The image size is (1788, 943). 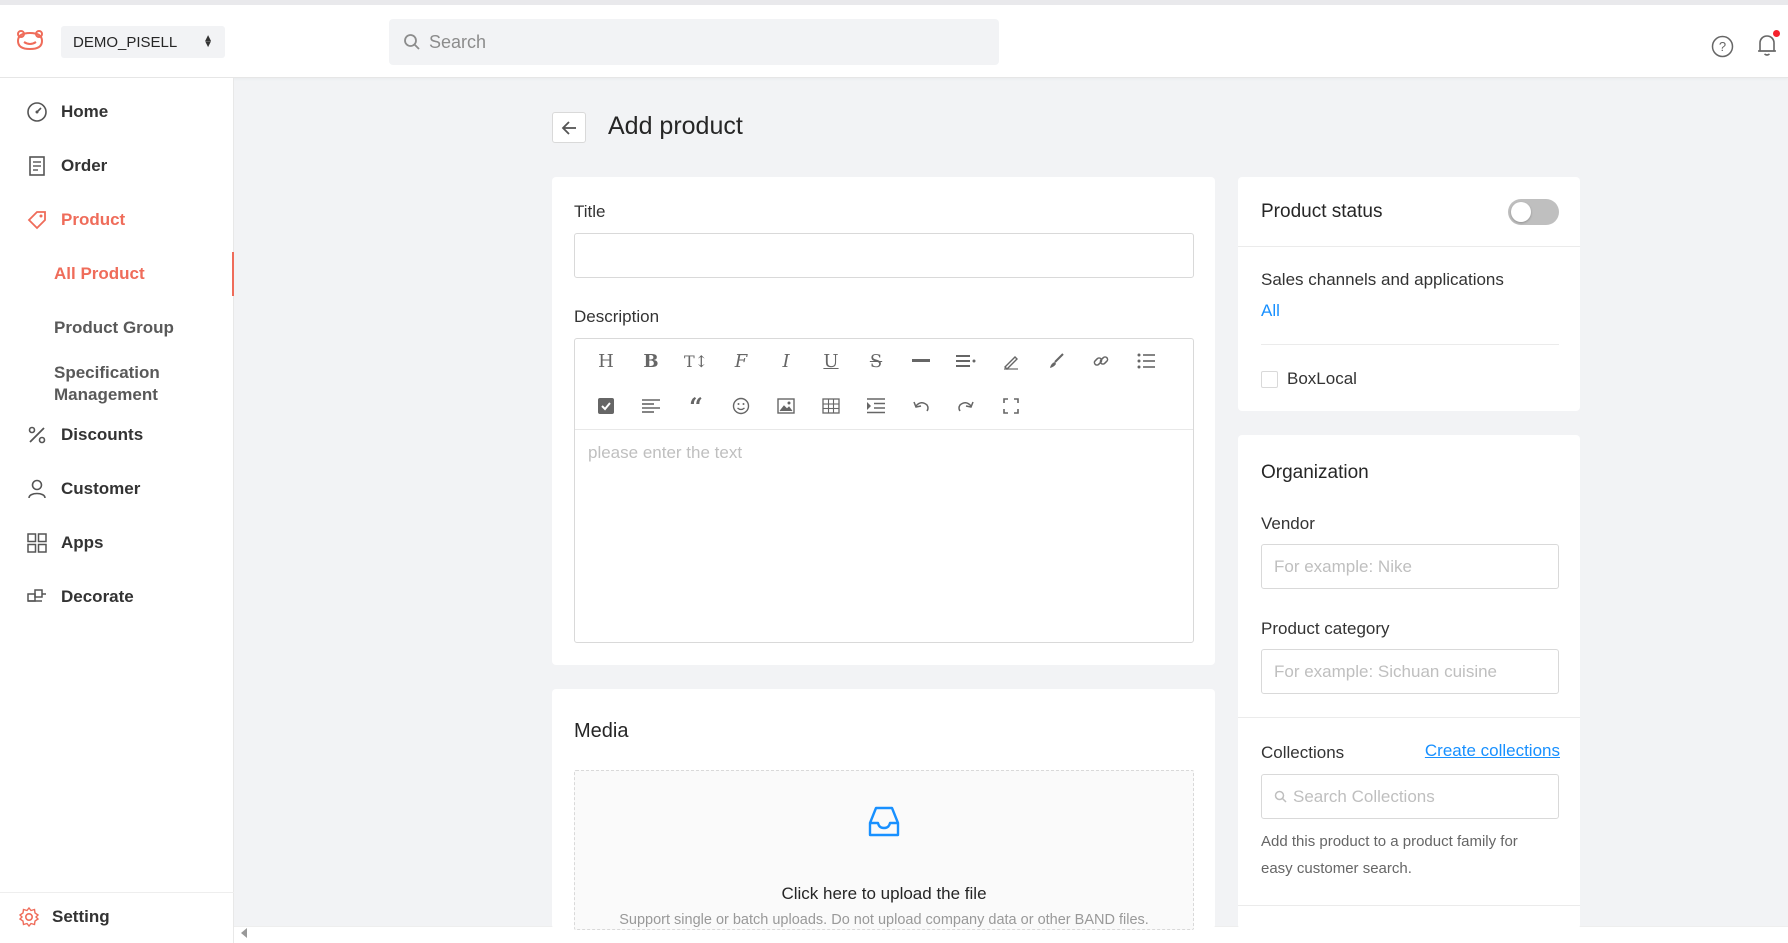 I want to click on sidebar-subitem-all-product: All Product, so click(x=117, y=274).